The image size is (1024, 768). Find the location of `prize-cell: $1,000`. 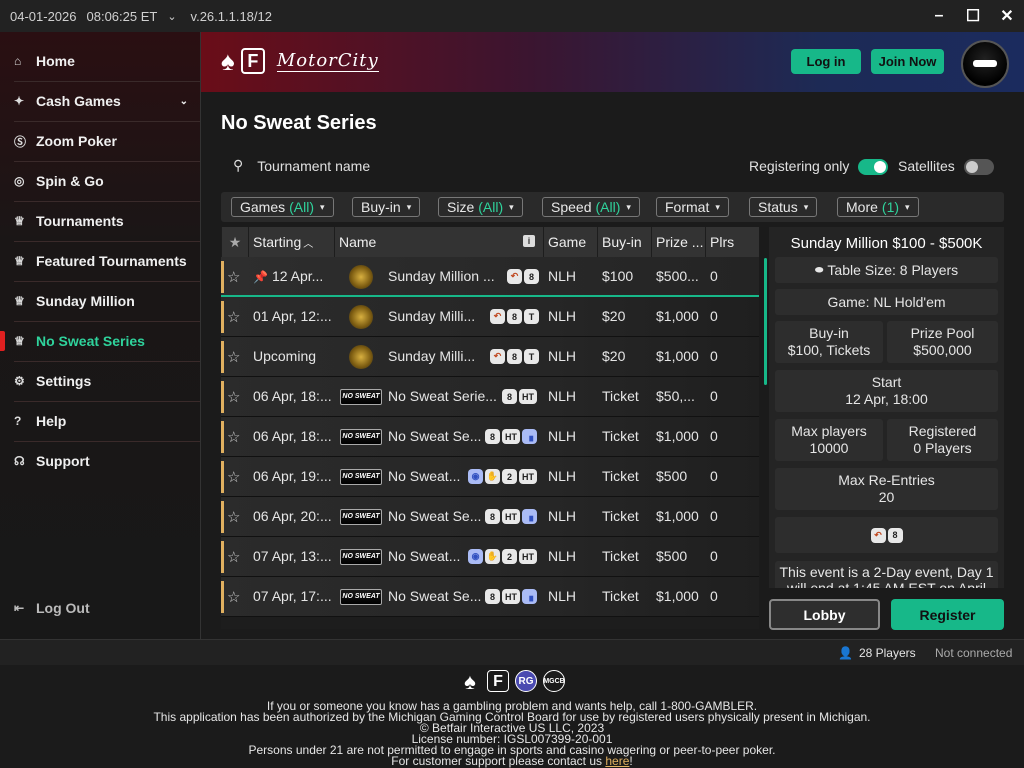

prize-cell: $1,000 is located at coordinates (677, 316).